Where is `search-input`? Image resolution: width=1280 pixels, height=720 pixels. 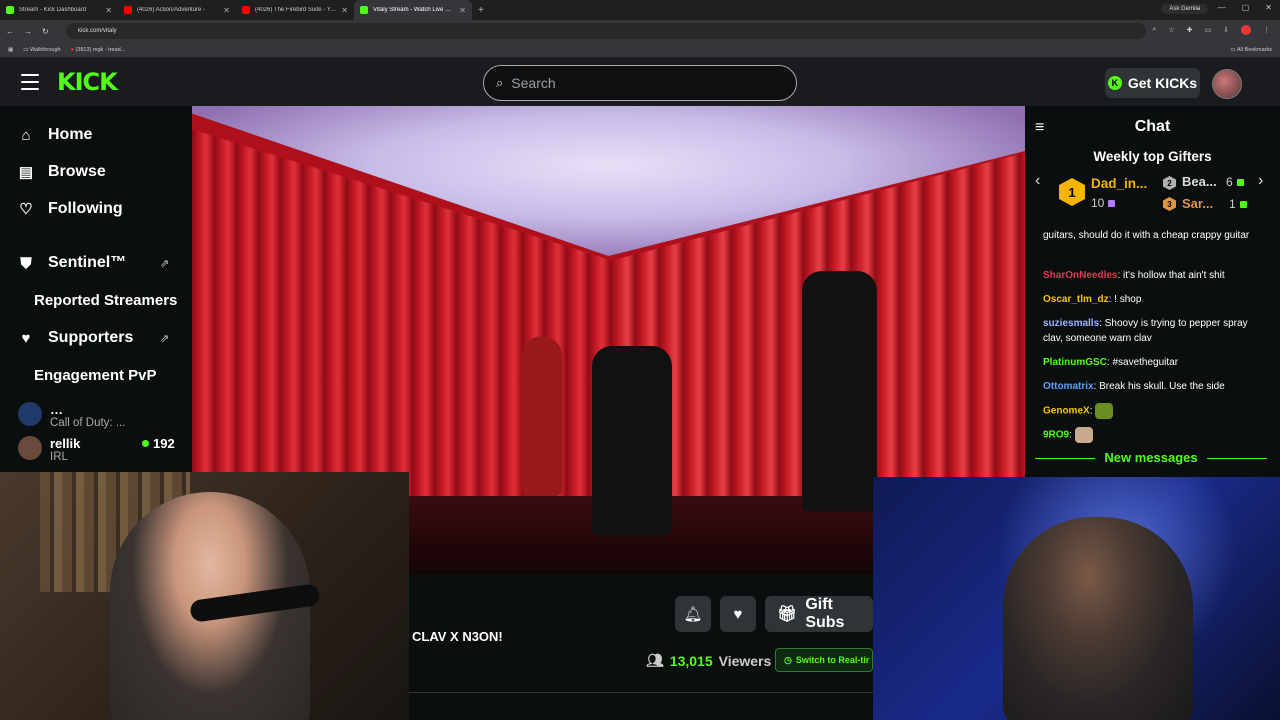 search-input is located at coordinates (641, 83).